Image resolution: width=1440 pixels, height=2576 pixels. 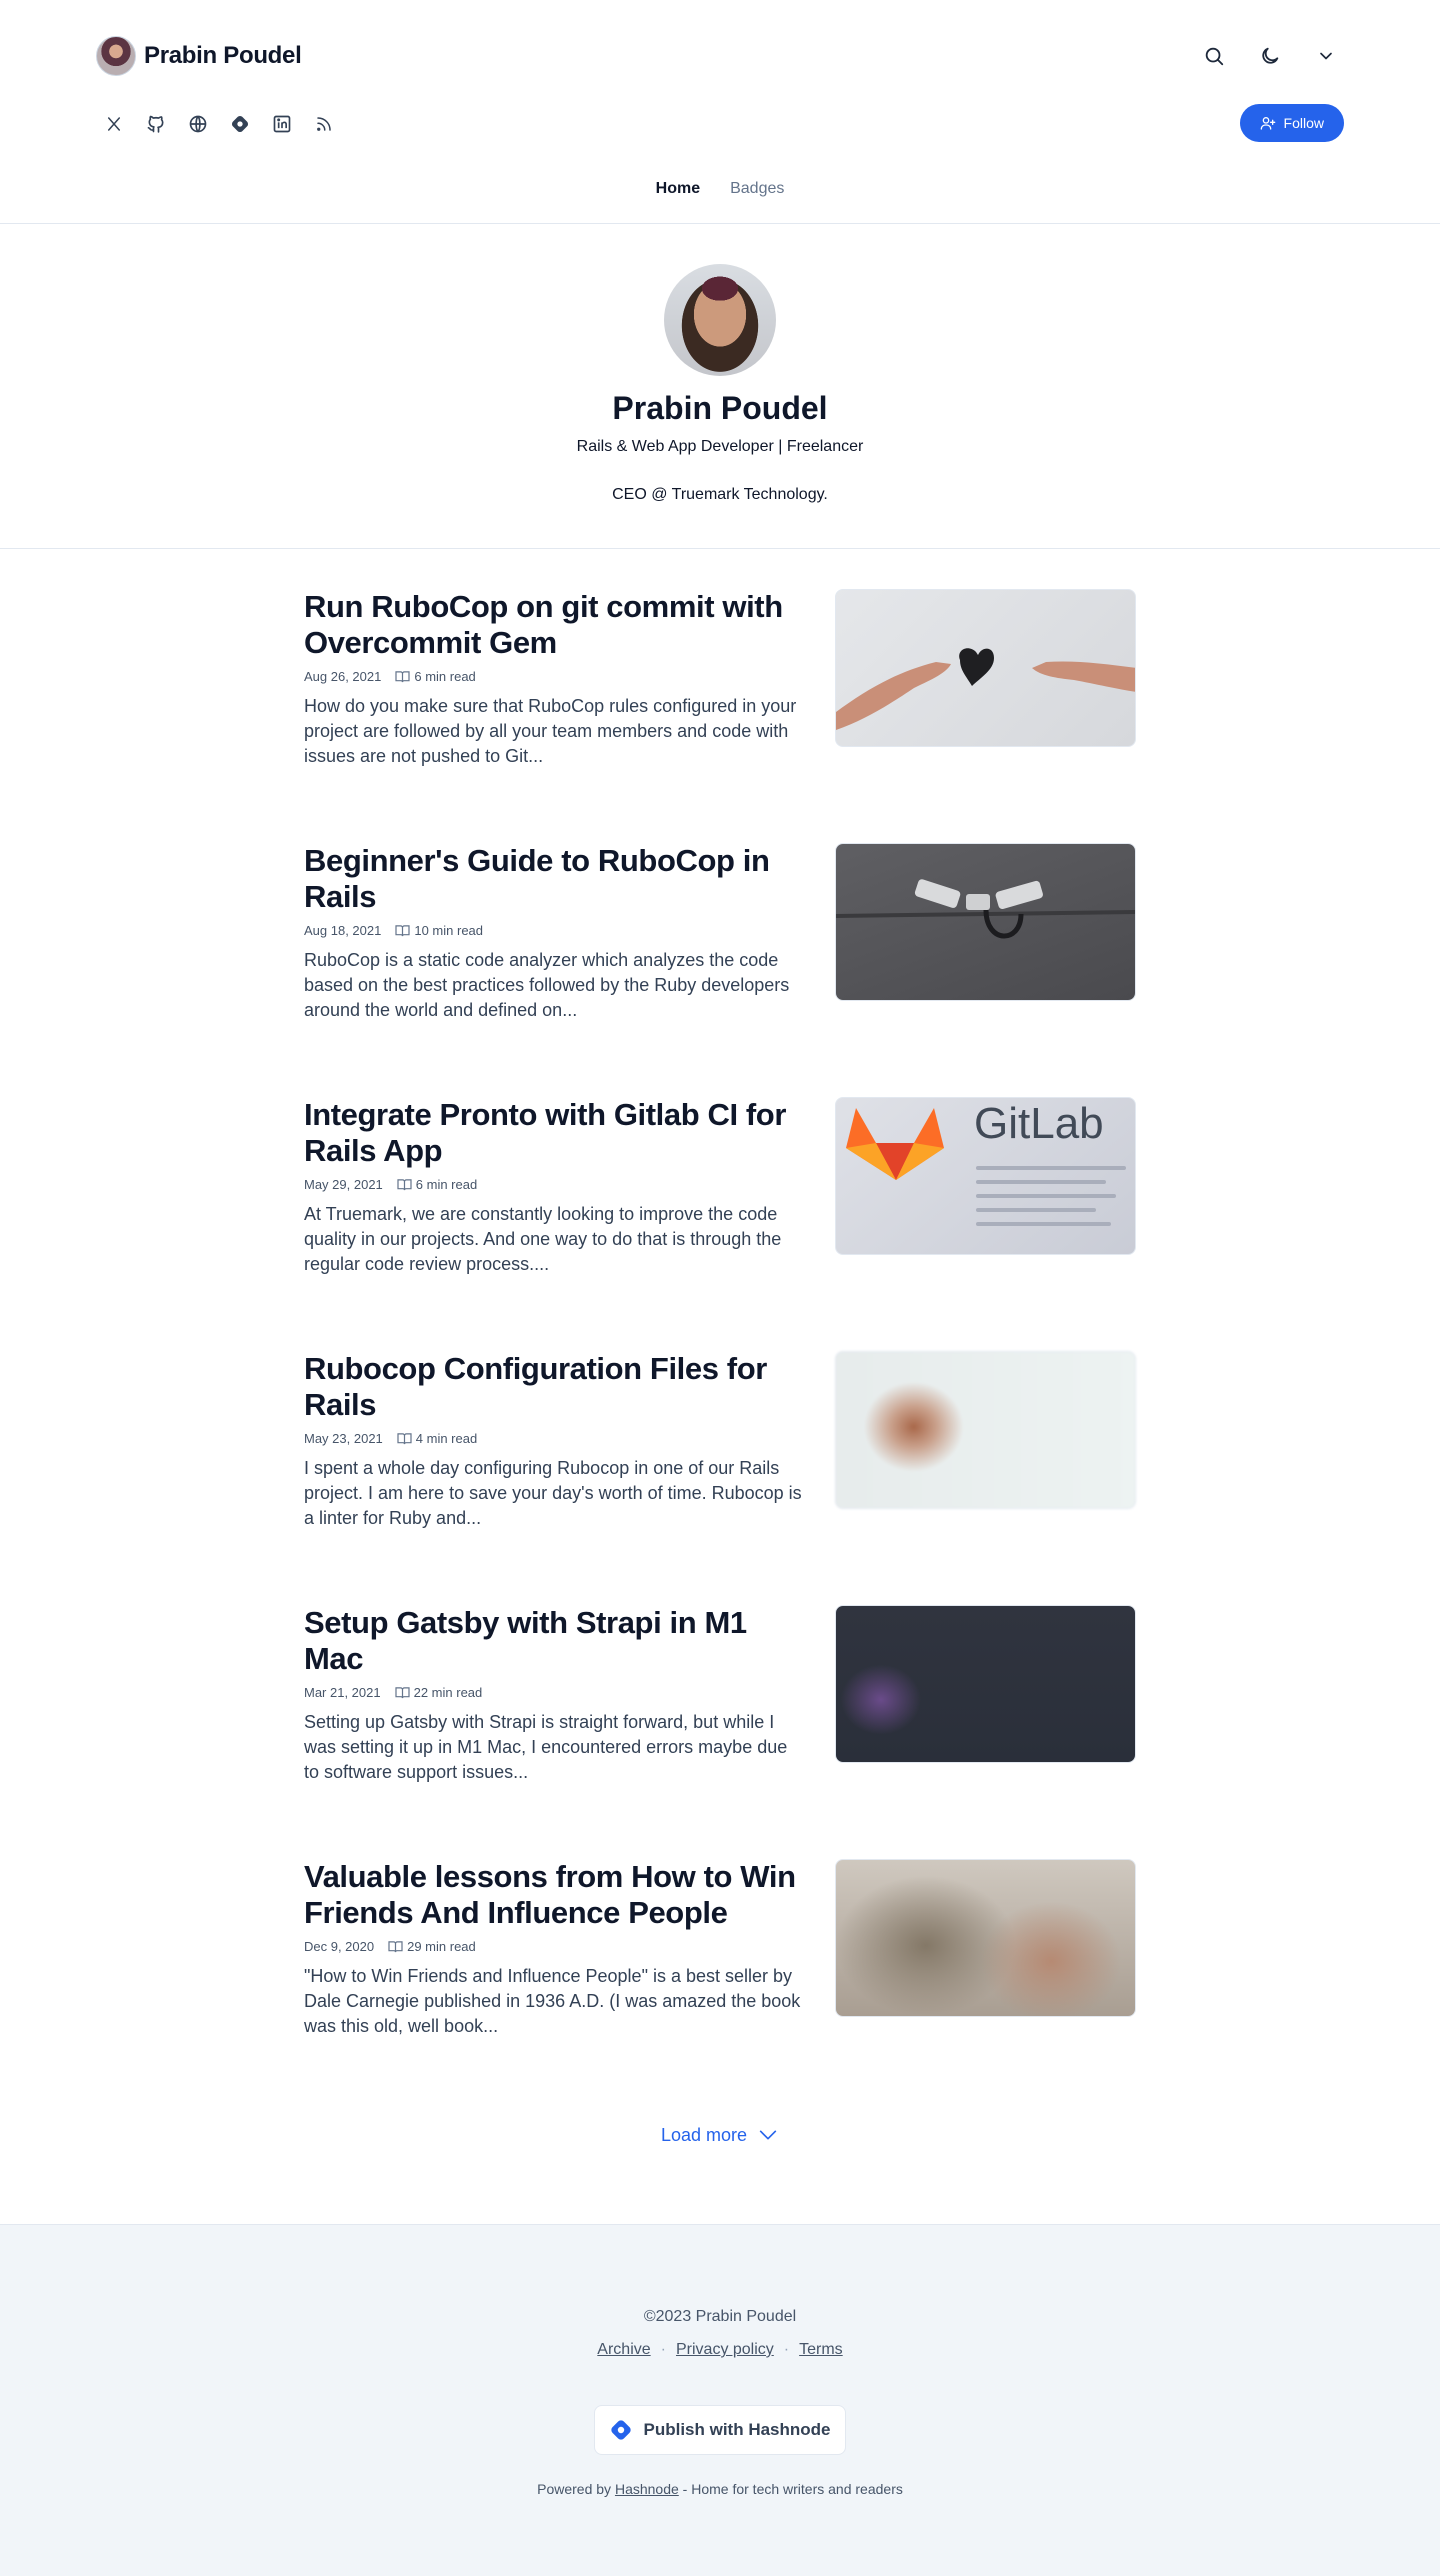 What do you see at coordinates (342, 1692) in the screenshot?
I see `post-date: Mar 21, 2021` at bounding box center [342, 1692].